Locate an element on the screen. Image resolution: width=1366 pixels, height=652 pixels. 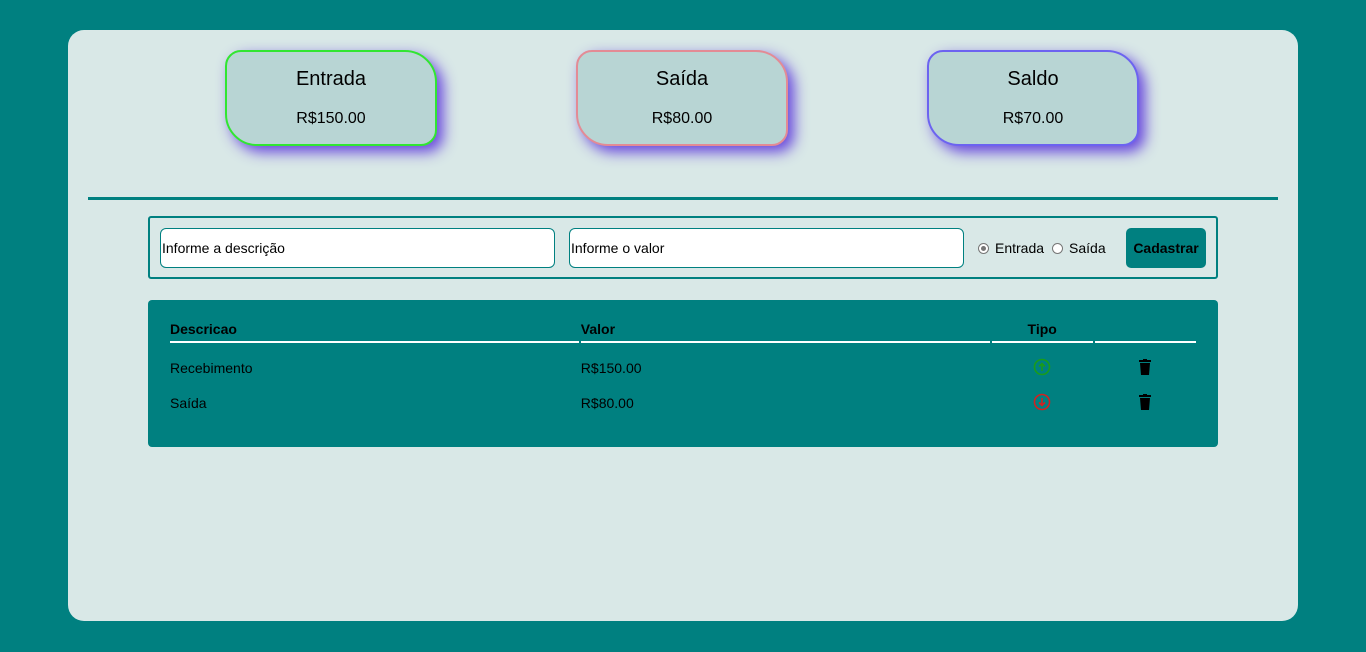
entrada-card-title: Entrada is located at coordinates (331, 79).